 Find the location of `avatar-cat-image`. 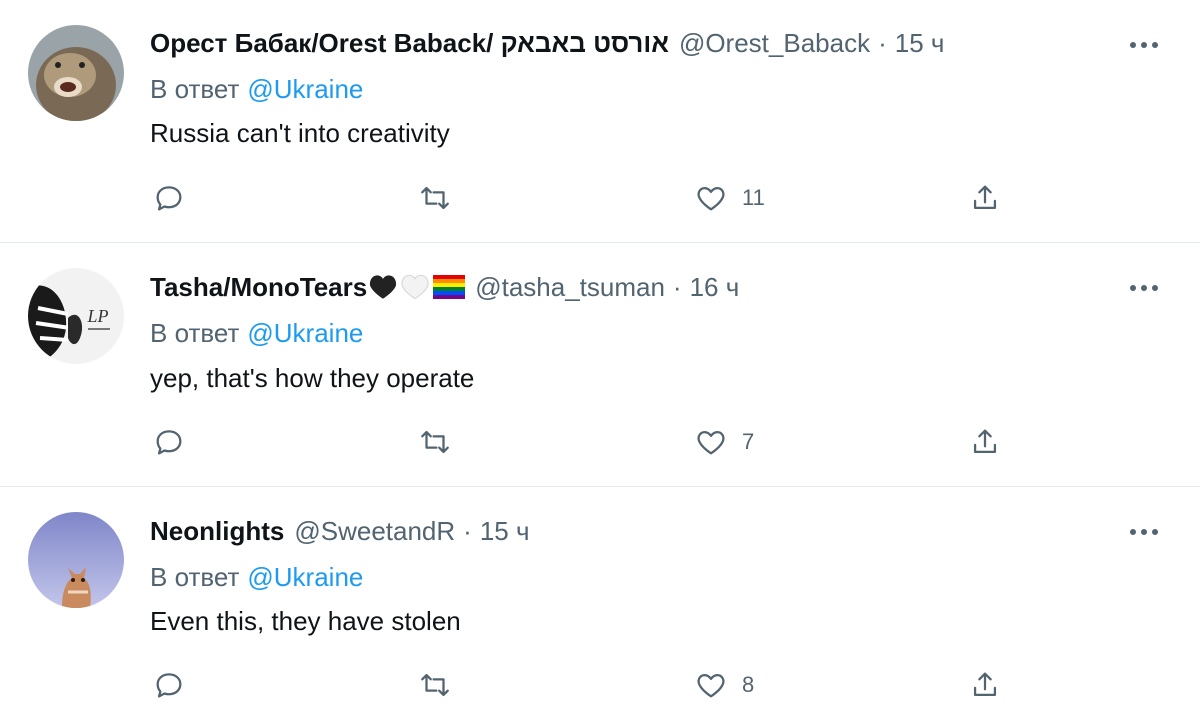

avatar-cat-image is located at coordinates (76, 560).